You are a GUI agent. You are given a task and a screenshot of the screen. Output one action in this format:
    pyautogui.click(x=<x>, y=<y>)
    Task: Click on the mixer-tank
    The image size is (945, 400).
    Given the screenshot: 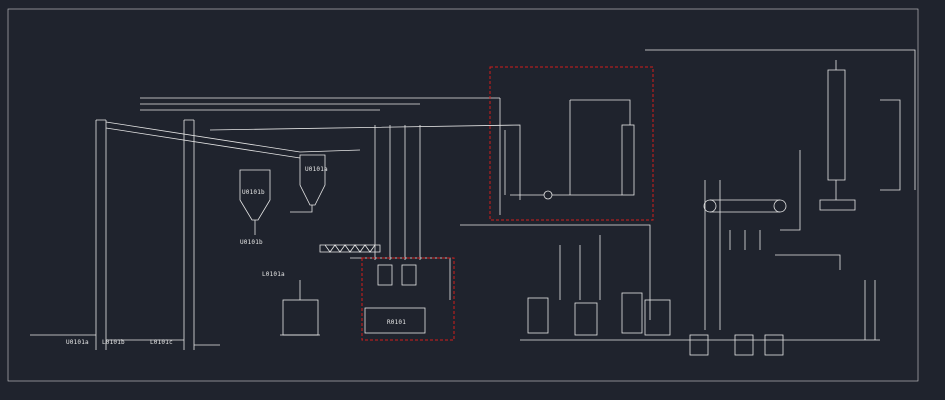 What is the action you would take?
    pyautogui.click(x=300, y=317)
    